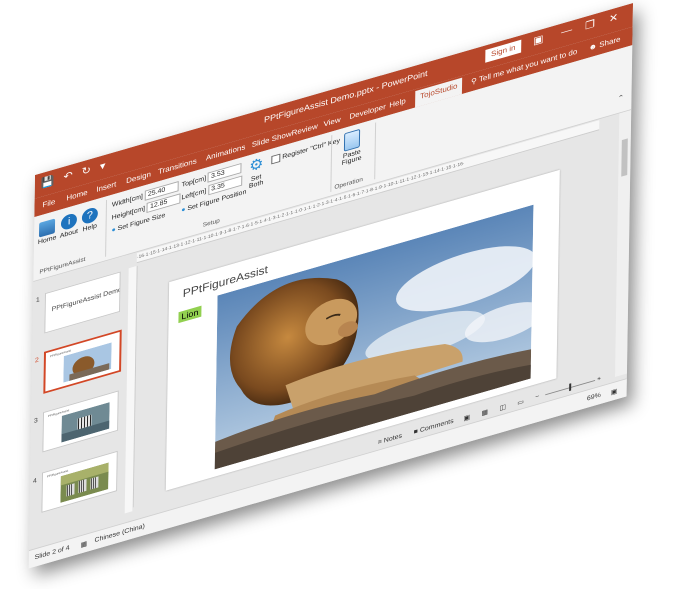 Image resolution: width=677 pixels, height=589 pixels. Describe the element at coordinates (256, 165) in the screenshot. I see `gear-icon: ⚙` at that location.